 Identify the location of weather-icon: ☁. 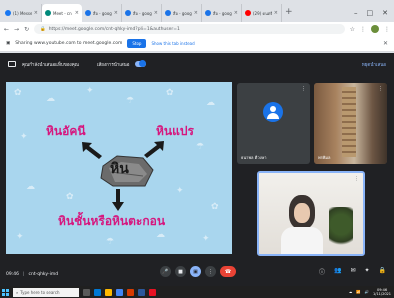
(351, 292).